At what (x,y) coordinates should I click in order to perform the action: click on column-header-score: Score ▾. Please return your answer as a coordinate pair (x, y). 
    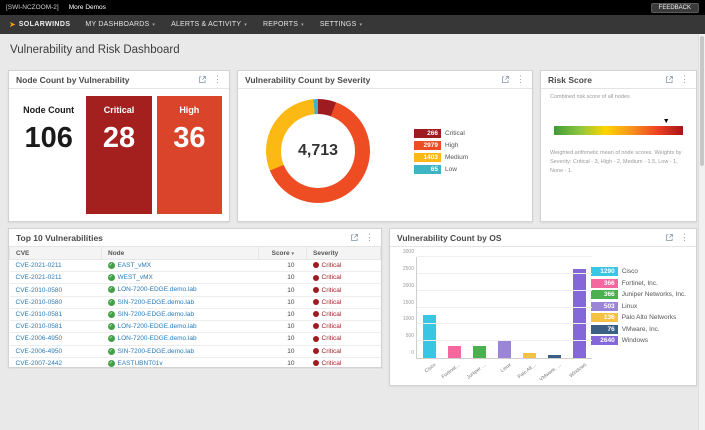
    Looking at the image, I should click on (282, 253).